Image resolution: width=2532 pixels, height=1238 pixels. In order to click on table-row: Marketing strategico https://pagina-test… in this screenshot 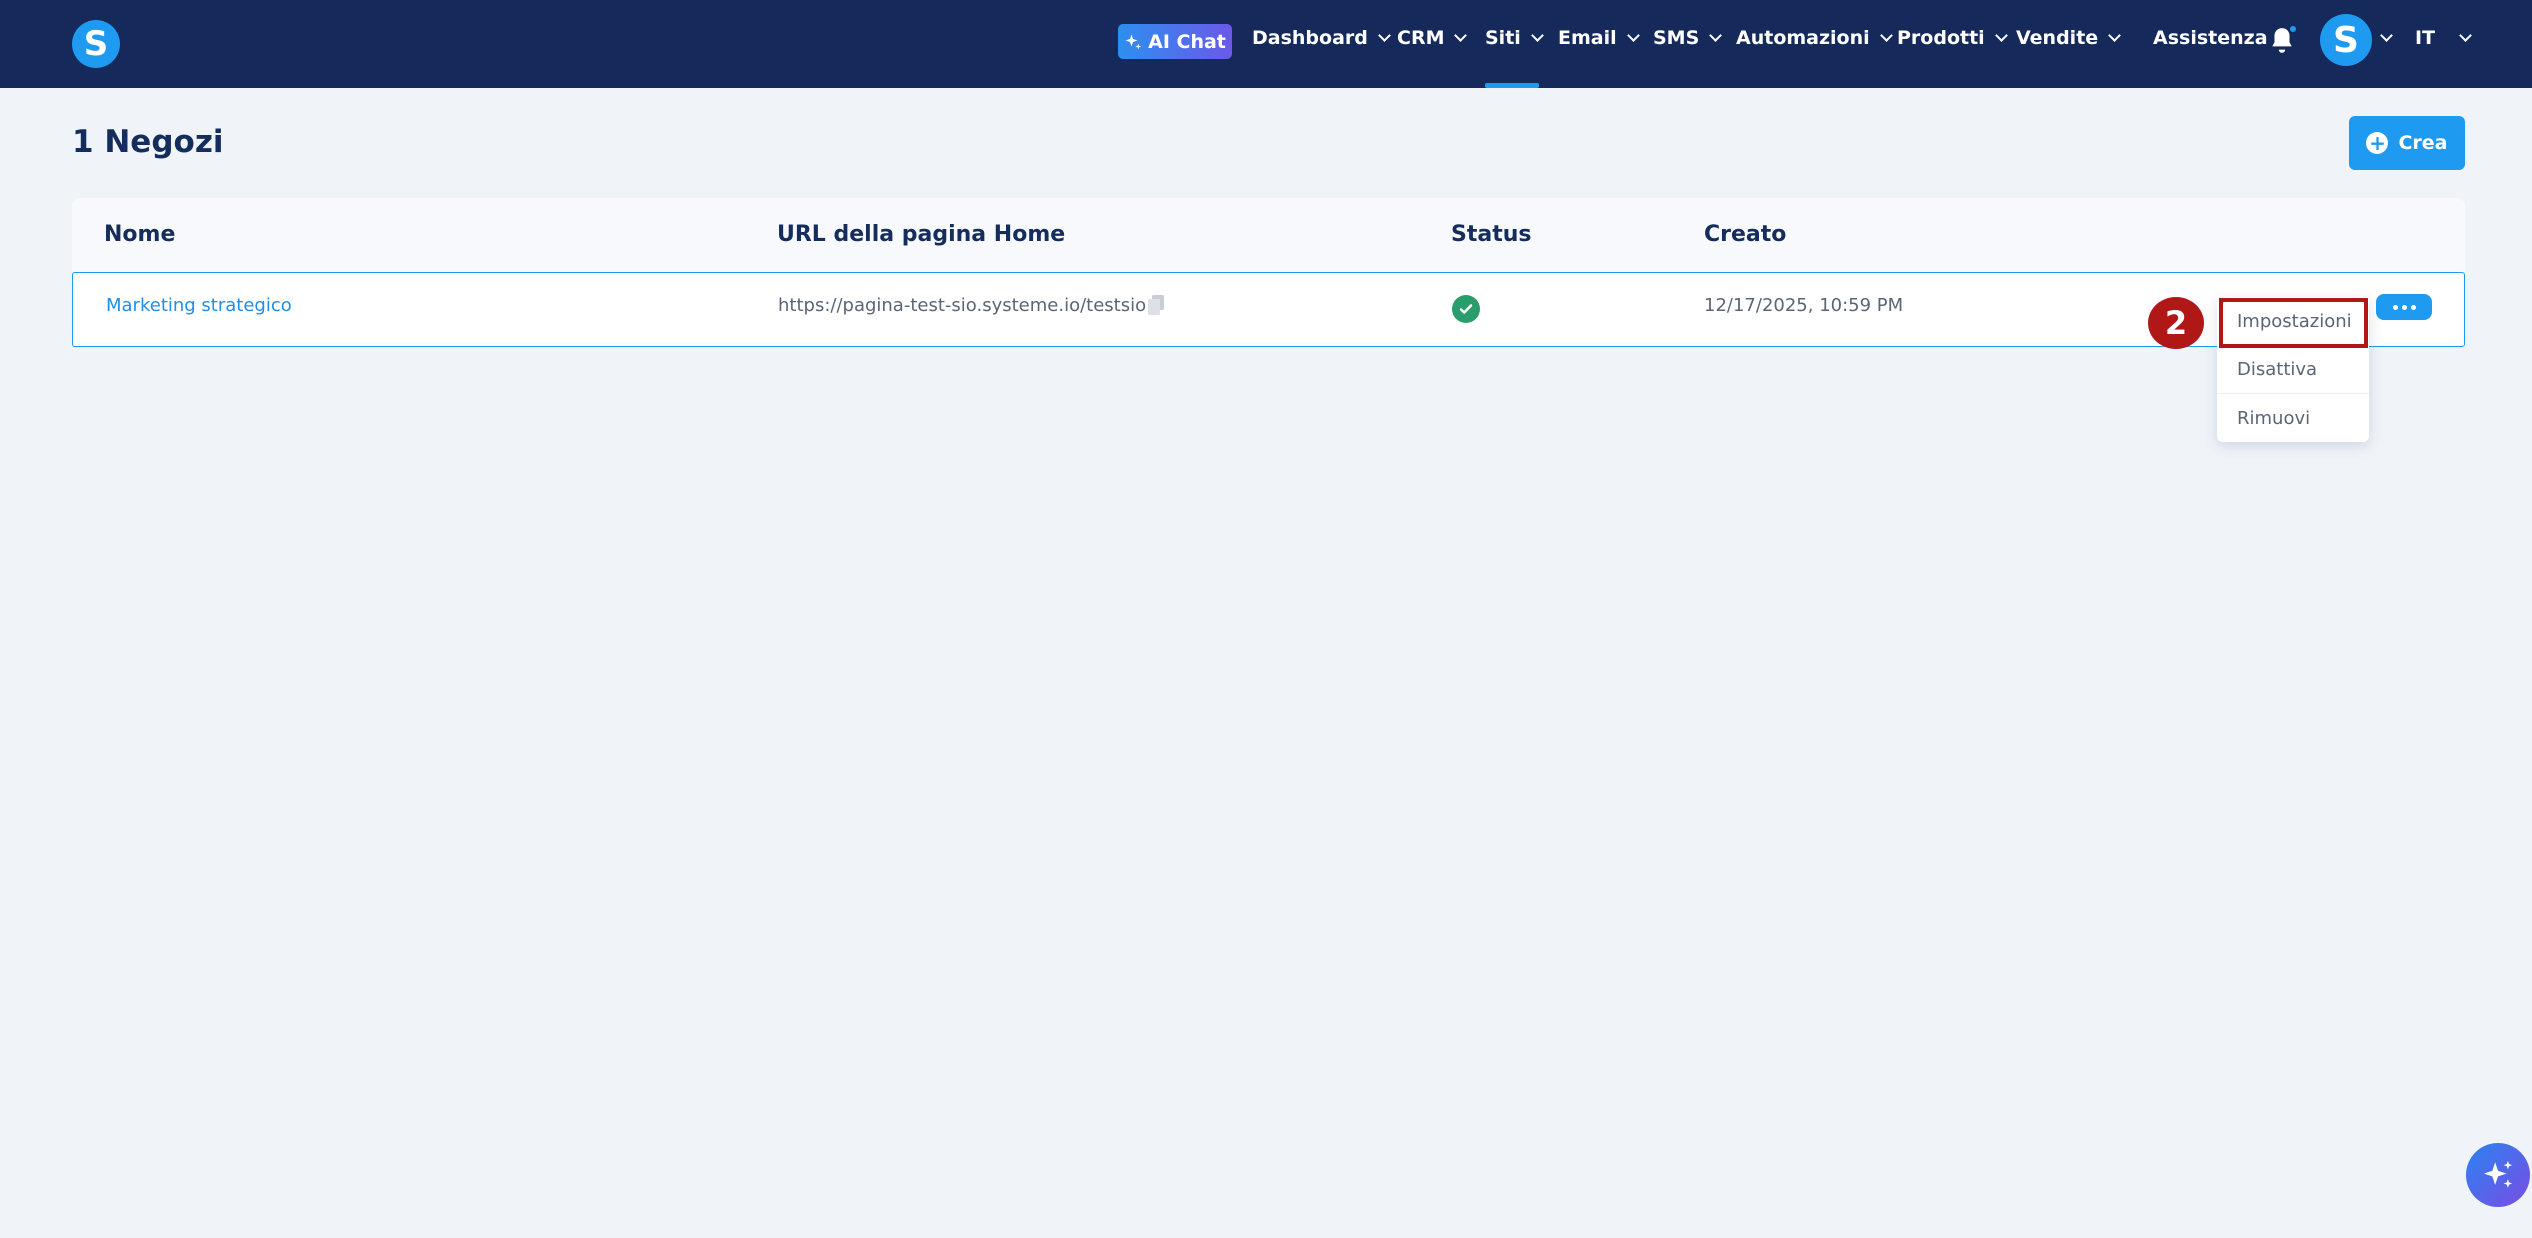, I will do `click(1268, 309)`.